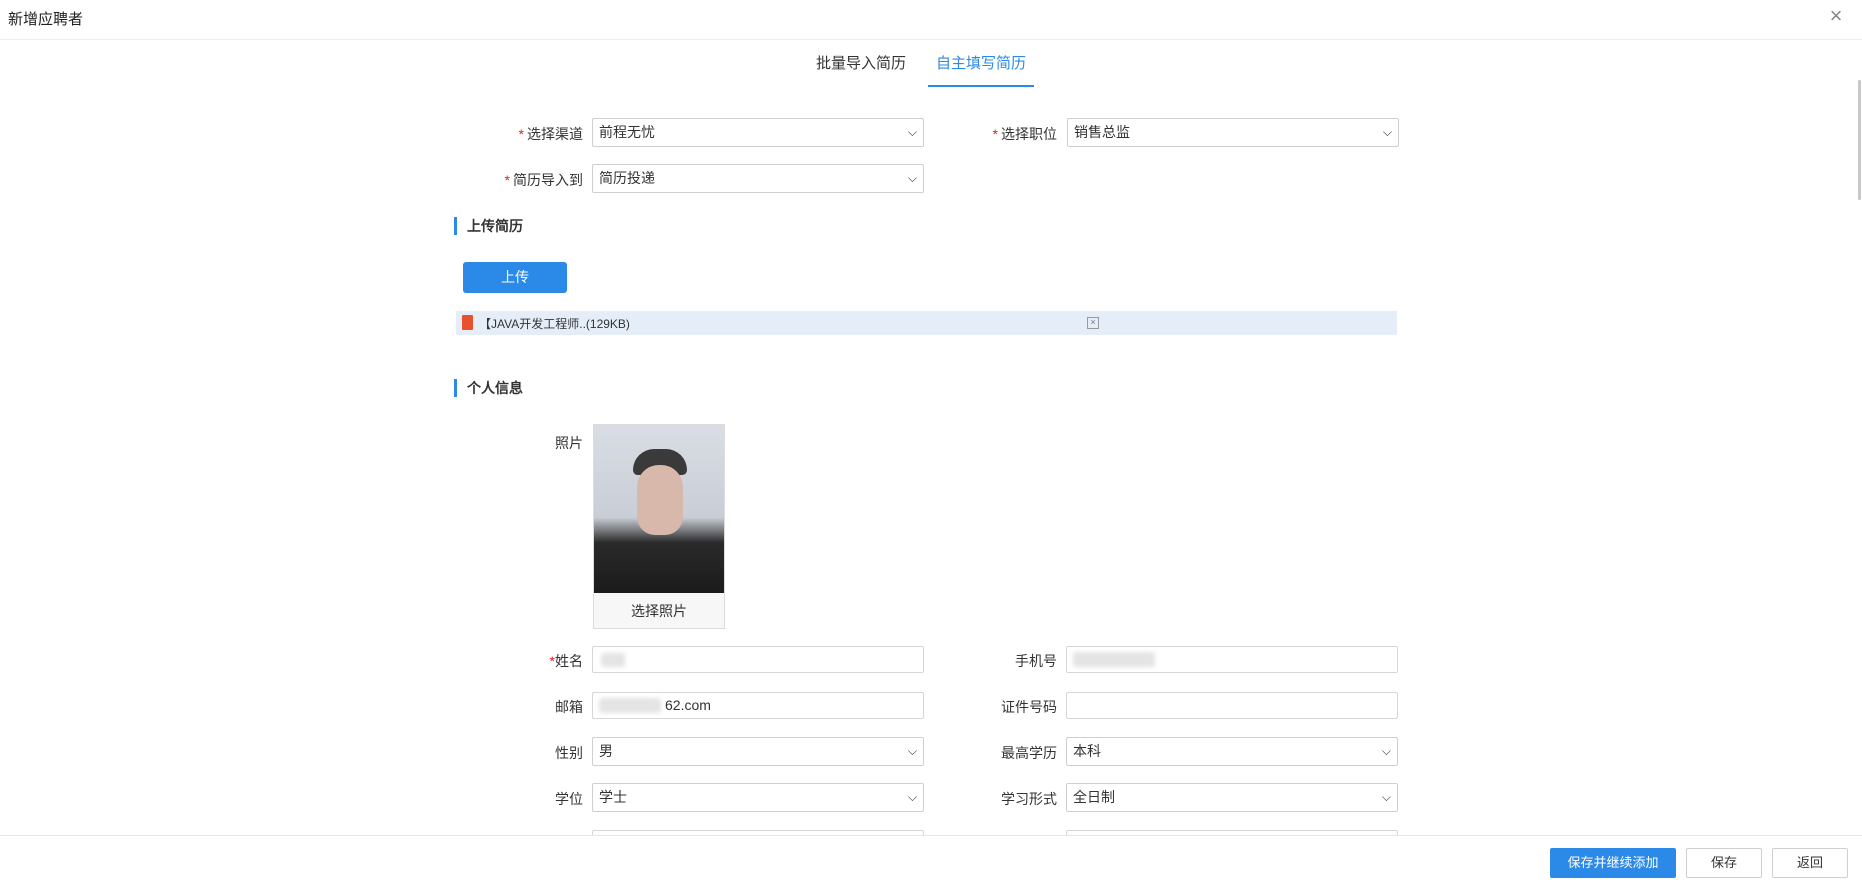 This screenshot has width=1862, height=890. Describe the element at coordinates (659, 611) in the screenshot. I see `select-photo-button: 选择照片` at that location.